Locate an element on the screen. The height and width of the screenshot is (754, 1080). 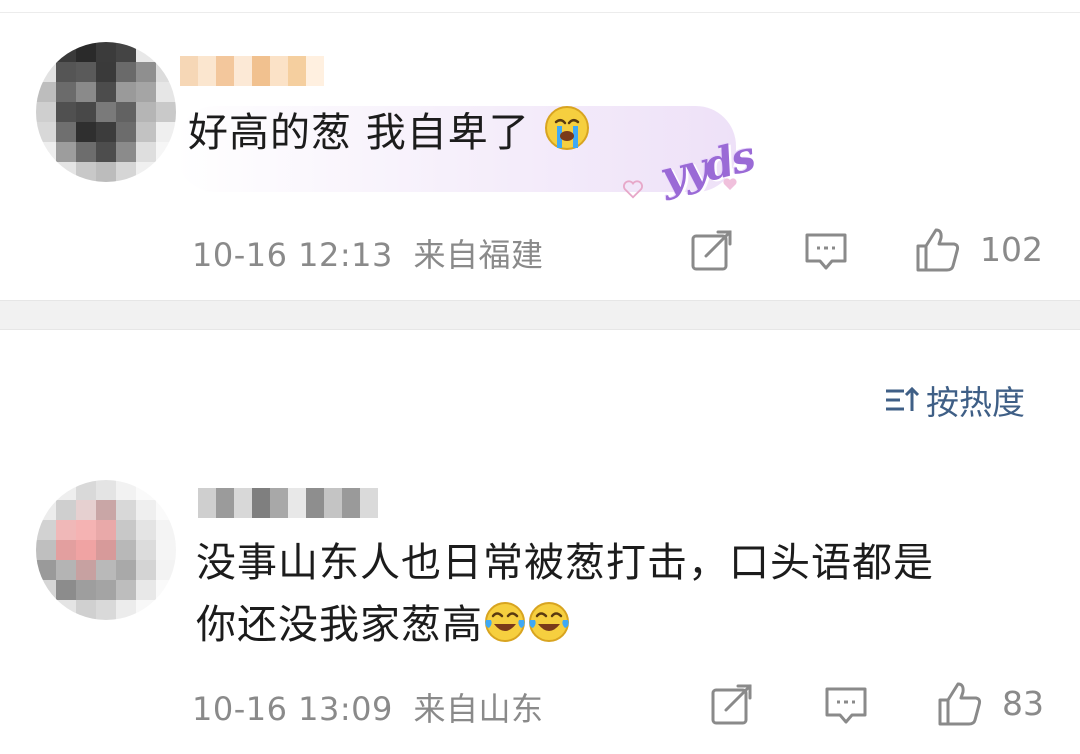
comment-time: 10-16 12:13 is located at coordinates (292, 255).